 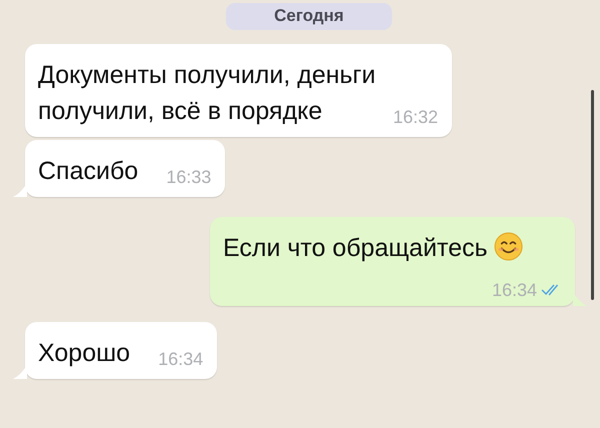 What do you see at coordinates (84, 353) in the screenshot?
I see `message-text: Хорошо` at bounding box center [84, 353].